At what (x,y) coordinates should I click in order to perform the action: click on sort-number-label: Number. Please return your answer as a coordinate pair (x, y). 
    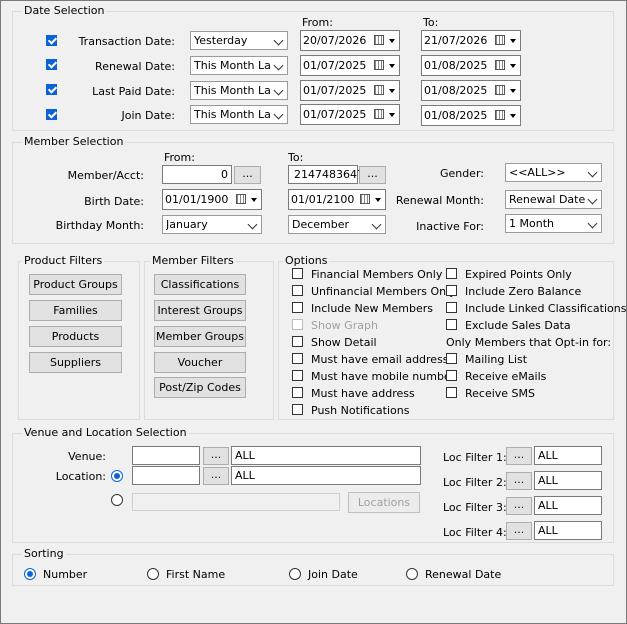
    Looking at the image, I should click on (65, 574).